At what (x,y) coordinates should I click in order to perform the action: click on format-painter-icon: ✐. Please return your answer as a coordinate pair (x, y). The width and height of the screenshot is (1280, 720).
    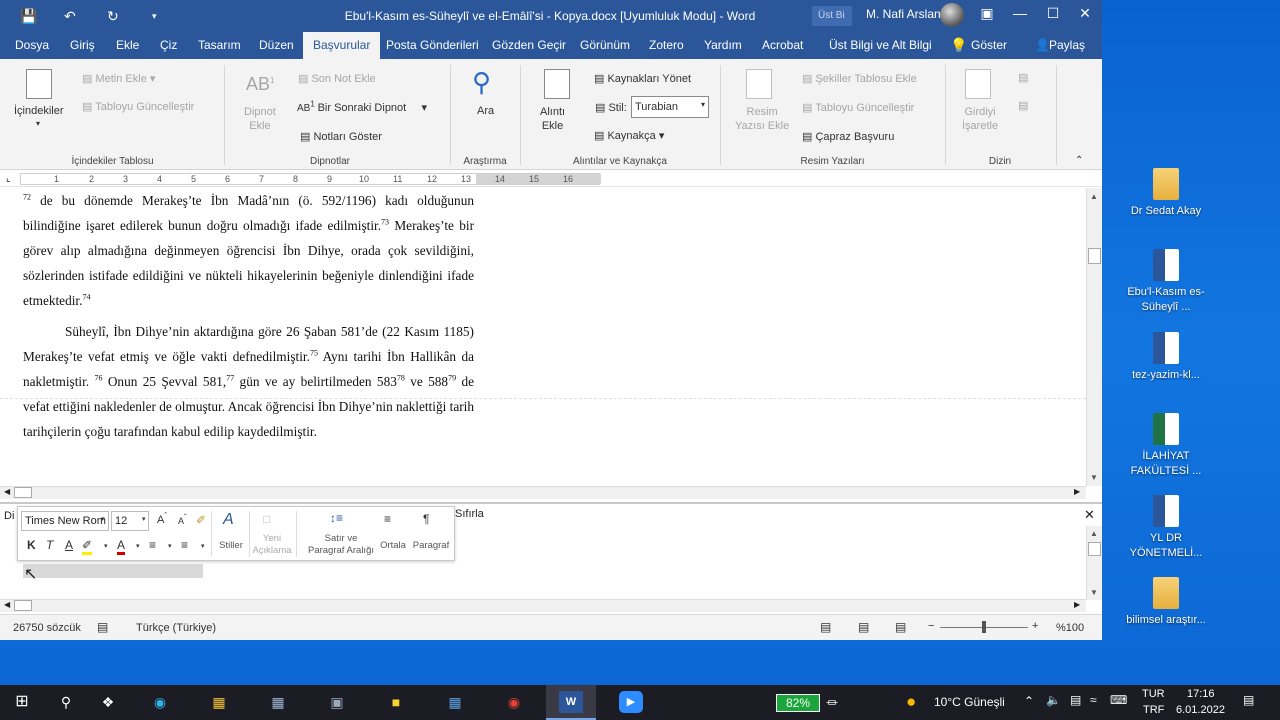
    Looking at the image, I should click on (201, 520).